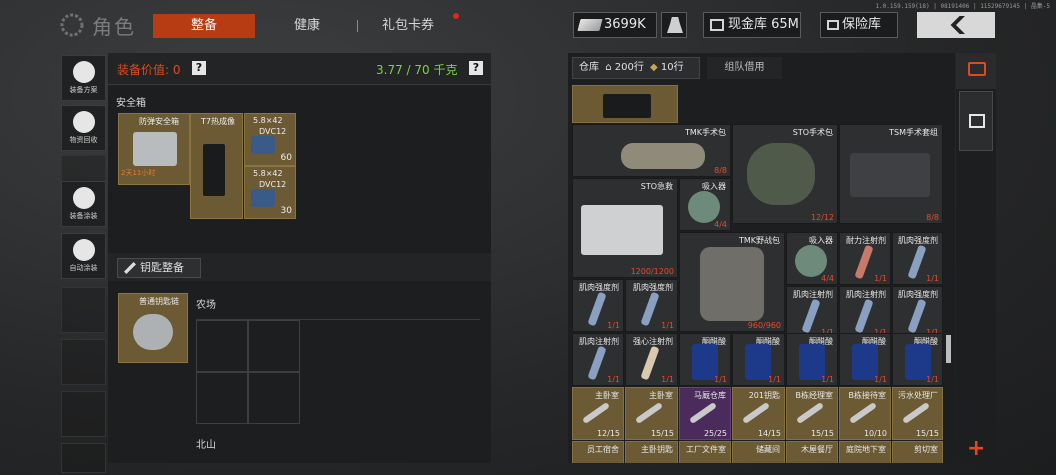 Image resolution: width=1056 pixels, height=475 pixels. I want to click on sidebar-item-auto-paint: 自动涂装, so click(83, 256).